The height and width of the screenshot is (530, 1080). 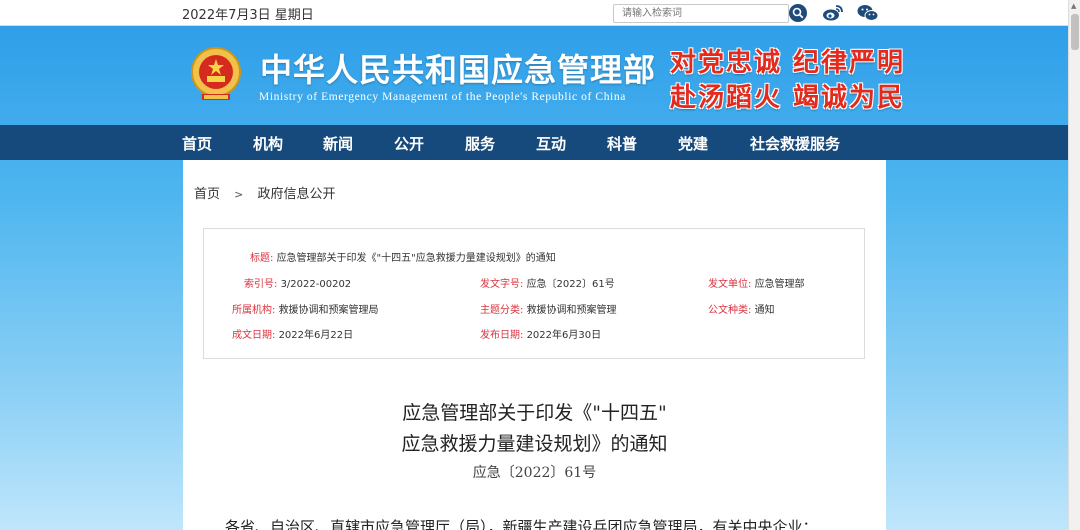 I want to click on breadcrumb: 首页 > 政府信息公开, so click(x=270, y=192).